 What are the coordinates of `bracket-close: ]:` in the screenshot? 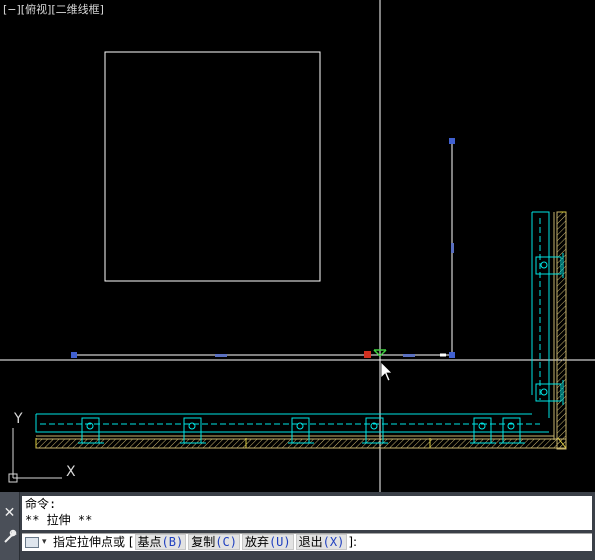 It's located at (353, 542).